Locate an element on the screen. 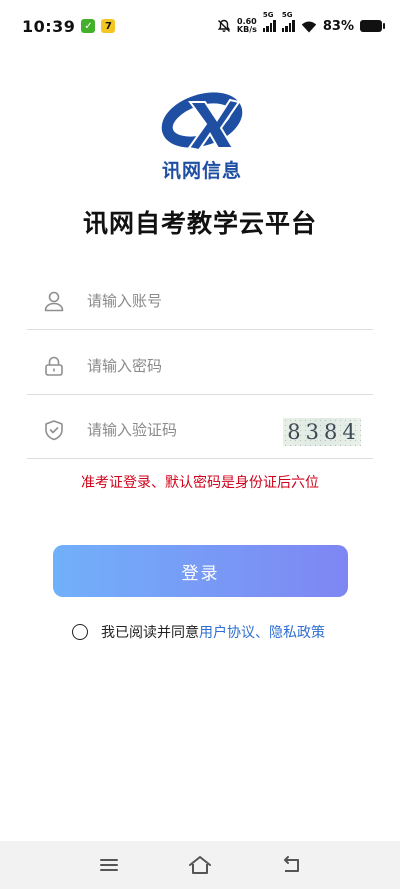 This screenshot has height=889, width=400. app-notification-icon: 7 is located at coordinates (108, 26).